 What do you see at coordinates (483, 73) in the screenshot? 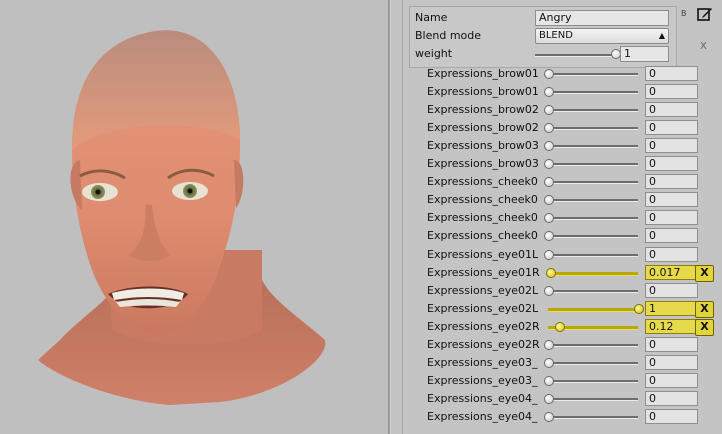
I see `expression-label: Expressions_brow01` at bounding box center [483, 73].